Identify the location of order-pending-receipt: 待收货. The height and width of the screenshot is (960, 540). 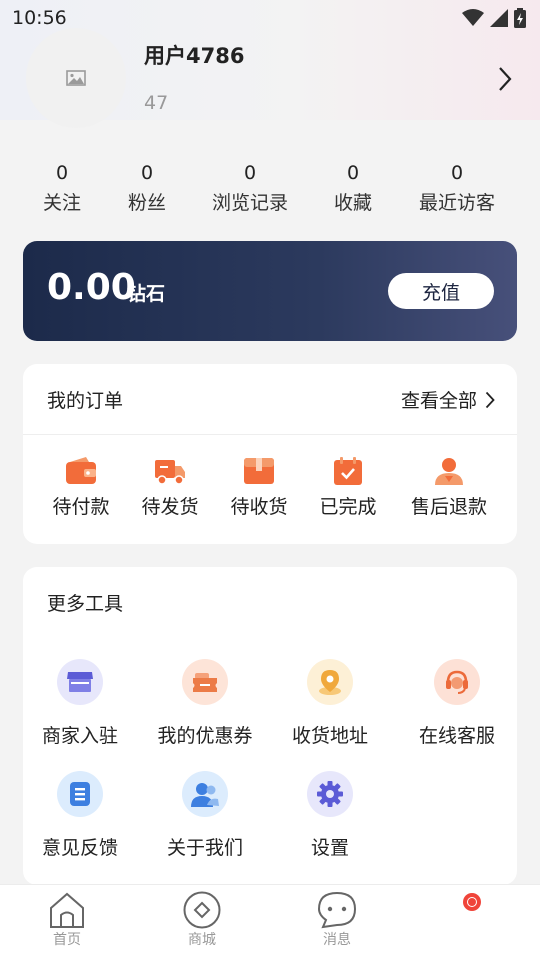
(259, 487).